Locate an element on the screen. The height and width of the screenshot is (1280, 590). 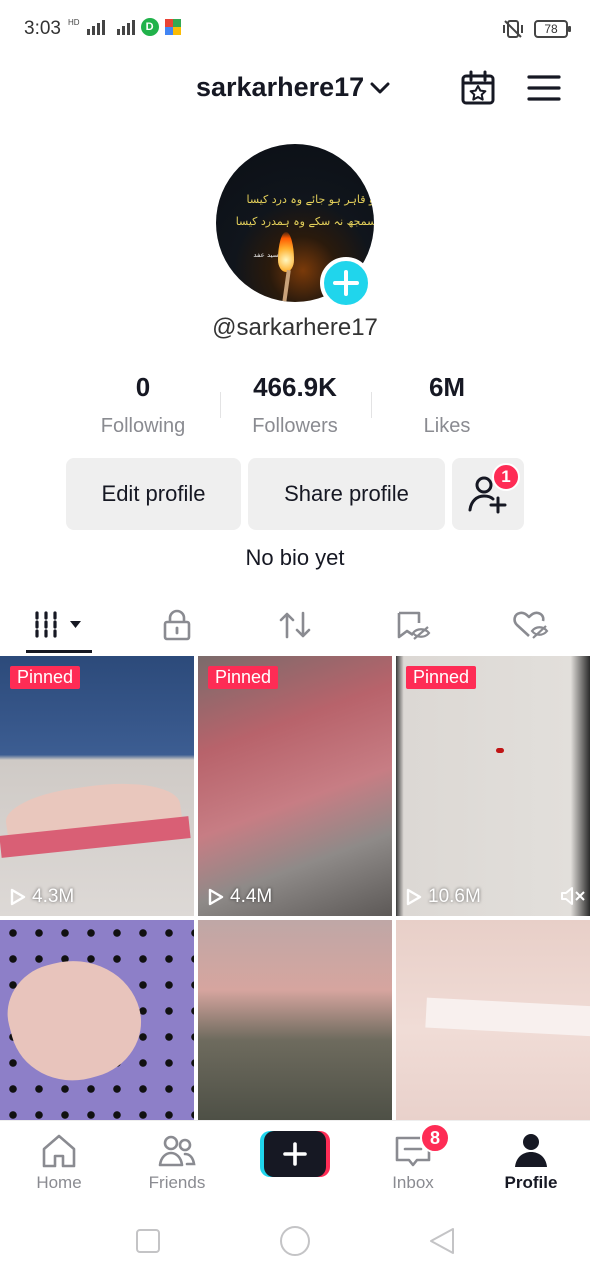
svg-text: جو قاہر ہو جائے وہ درد کیسا is located at coordinates (310, 199).